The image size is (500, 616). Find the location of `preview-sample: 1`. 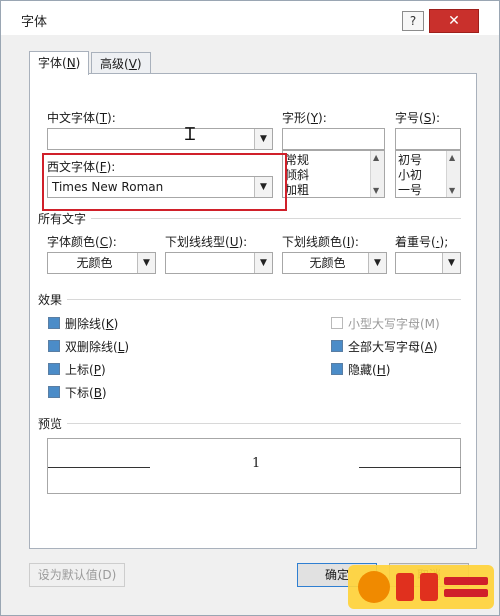

preview-sample: 1 is located at coordinates (256, 463).